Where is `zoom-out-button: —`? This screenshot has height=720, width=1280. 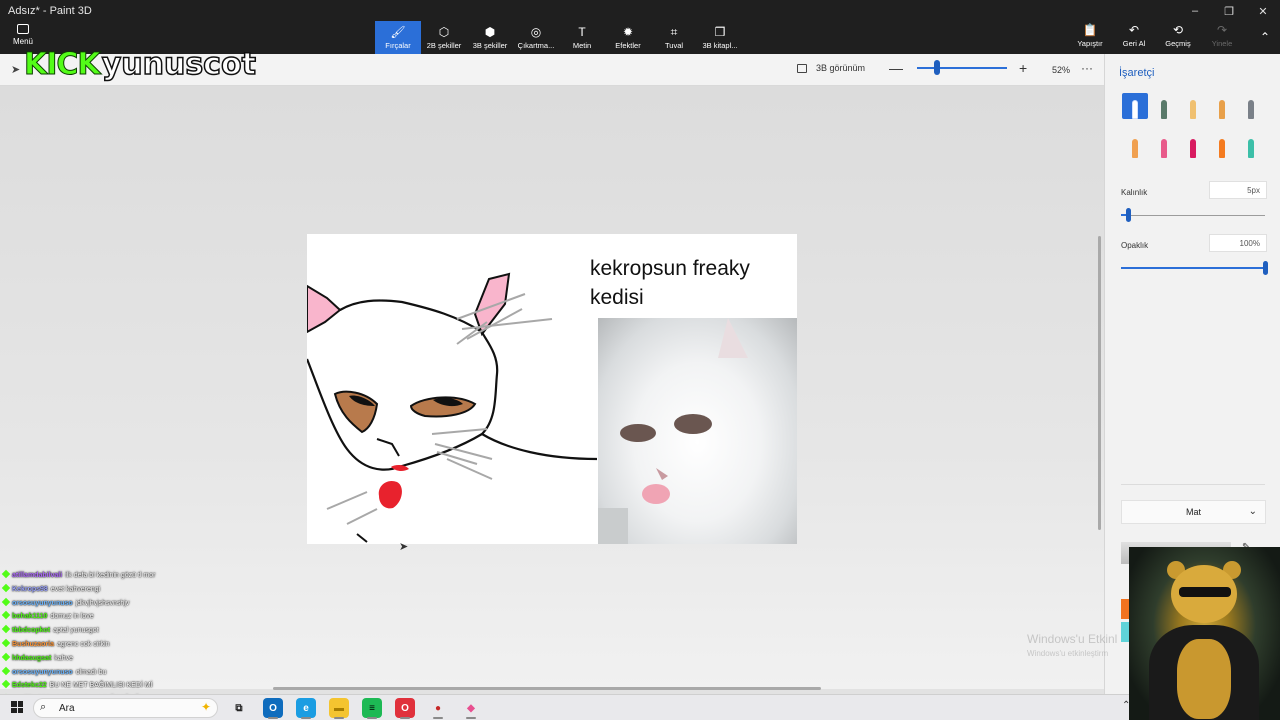
zoom-out-button: — is located at coordinates (896, 68).